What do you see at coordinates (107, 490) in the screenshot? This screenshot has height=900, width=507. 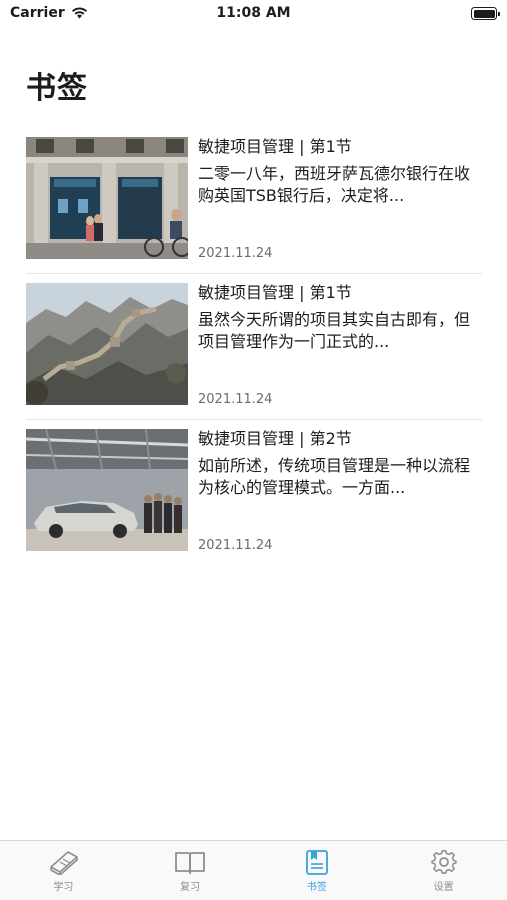 I see `car-factory-photo` at bounding box center [107, 490].